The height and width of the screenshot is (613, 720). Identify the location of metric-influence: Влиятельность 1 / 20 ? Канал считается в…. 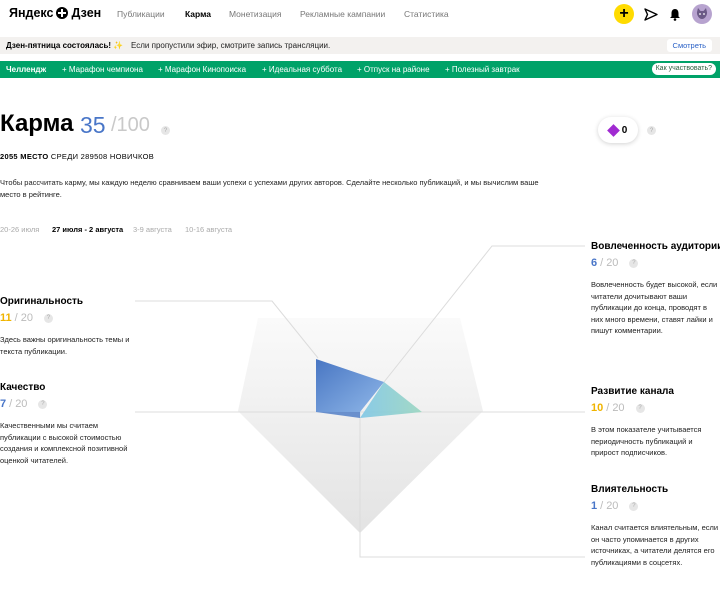
(655, 526).